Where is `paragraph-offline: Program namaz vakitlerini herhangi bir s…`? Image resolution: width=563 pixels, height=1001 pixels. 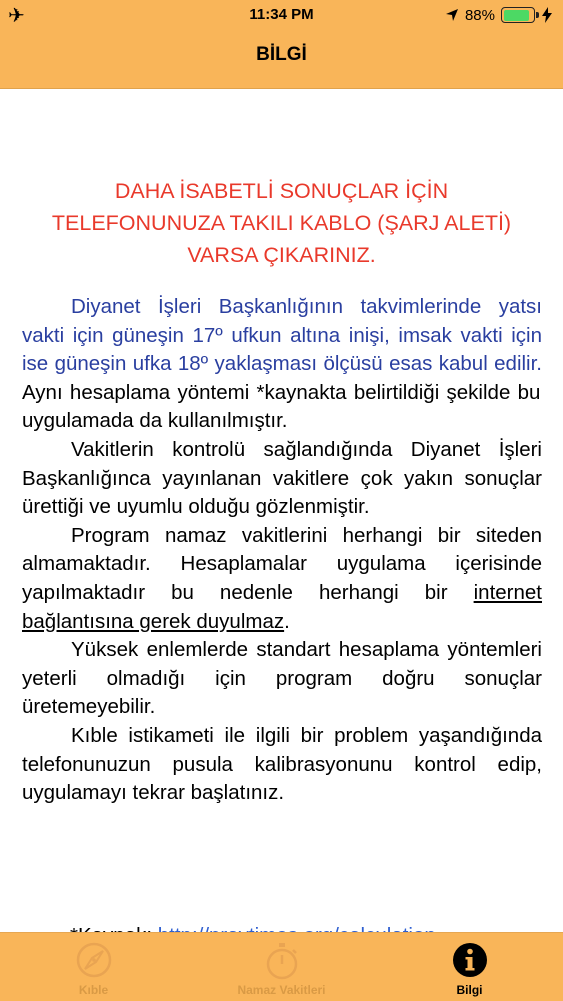
paragraph-offline: Program namaz vakitlerini herhangi bir s… is located at coordinates (282, 578).